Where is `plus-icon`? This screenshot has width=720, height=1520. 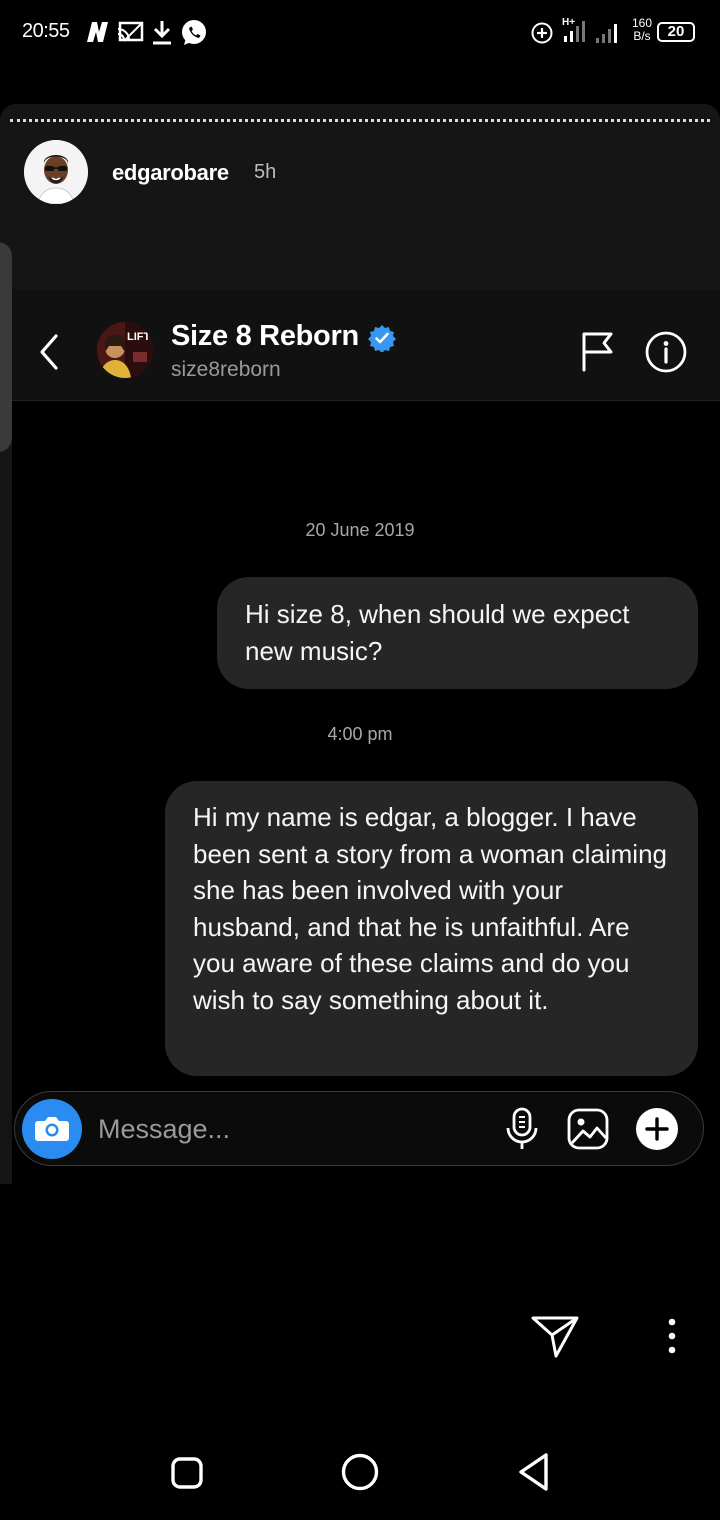
plus-icon is located at coordinates (657, 1129).